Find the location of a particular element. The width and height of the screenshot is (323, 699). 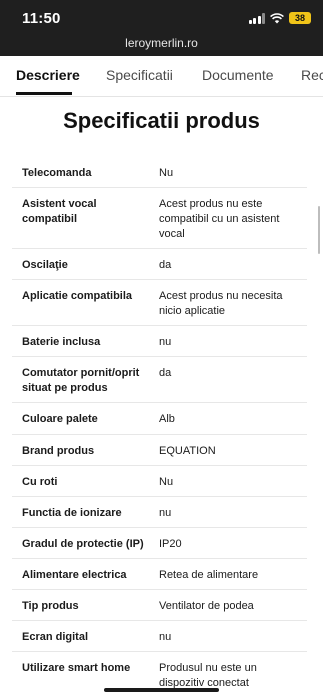

spec-key: Alimentare electrica is located at coordinates (74, 575).